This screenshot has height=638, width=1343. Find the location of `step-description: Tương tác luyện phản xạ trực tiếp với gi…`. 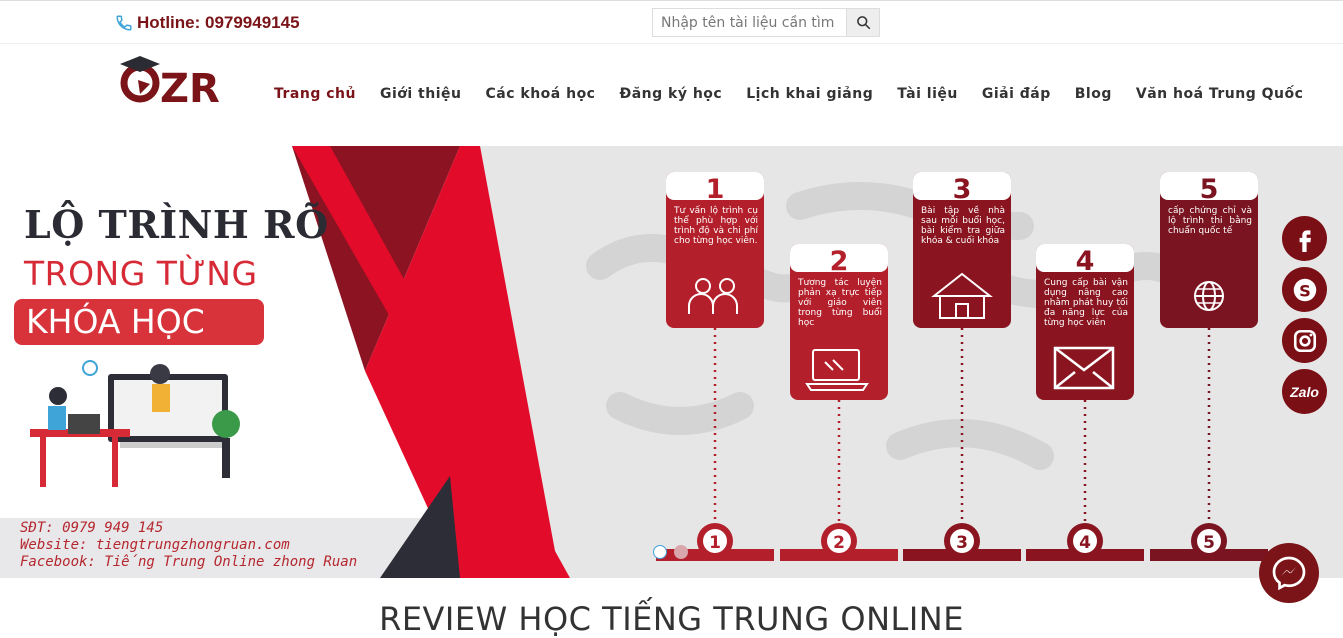

step-description: Tương tác luyện phản xạ trực tiếp với gi… is located at coordinates (840, 303).